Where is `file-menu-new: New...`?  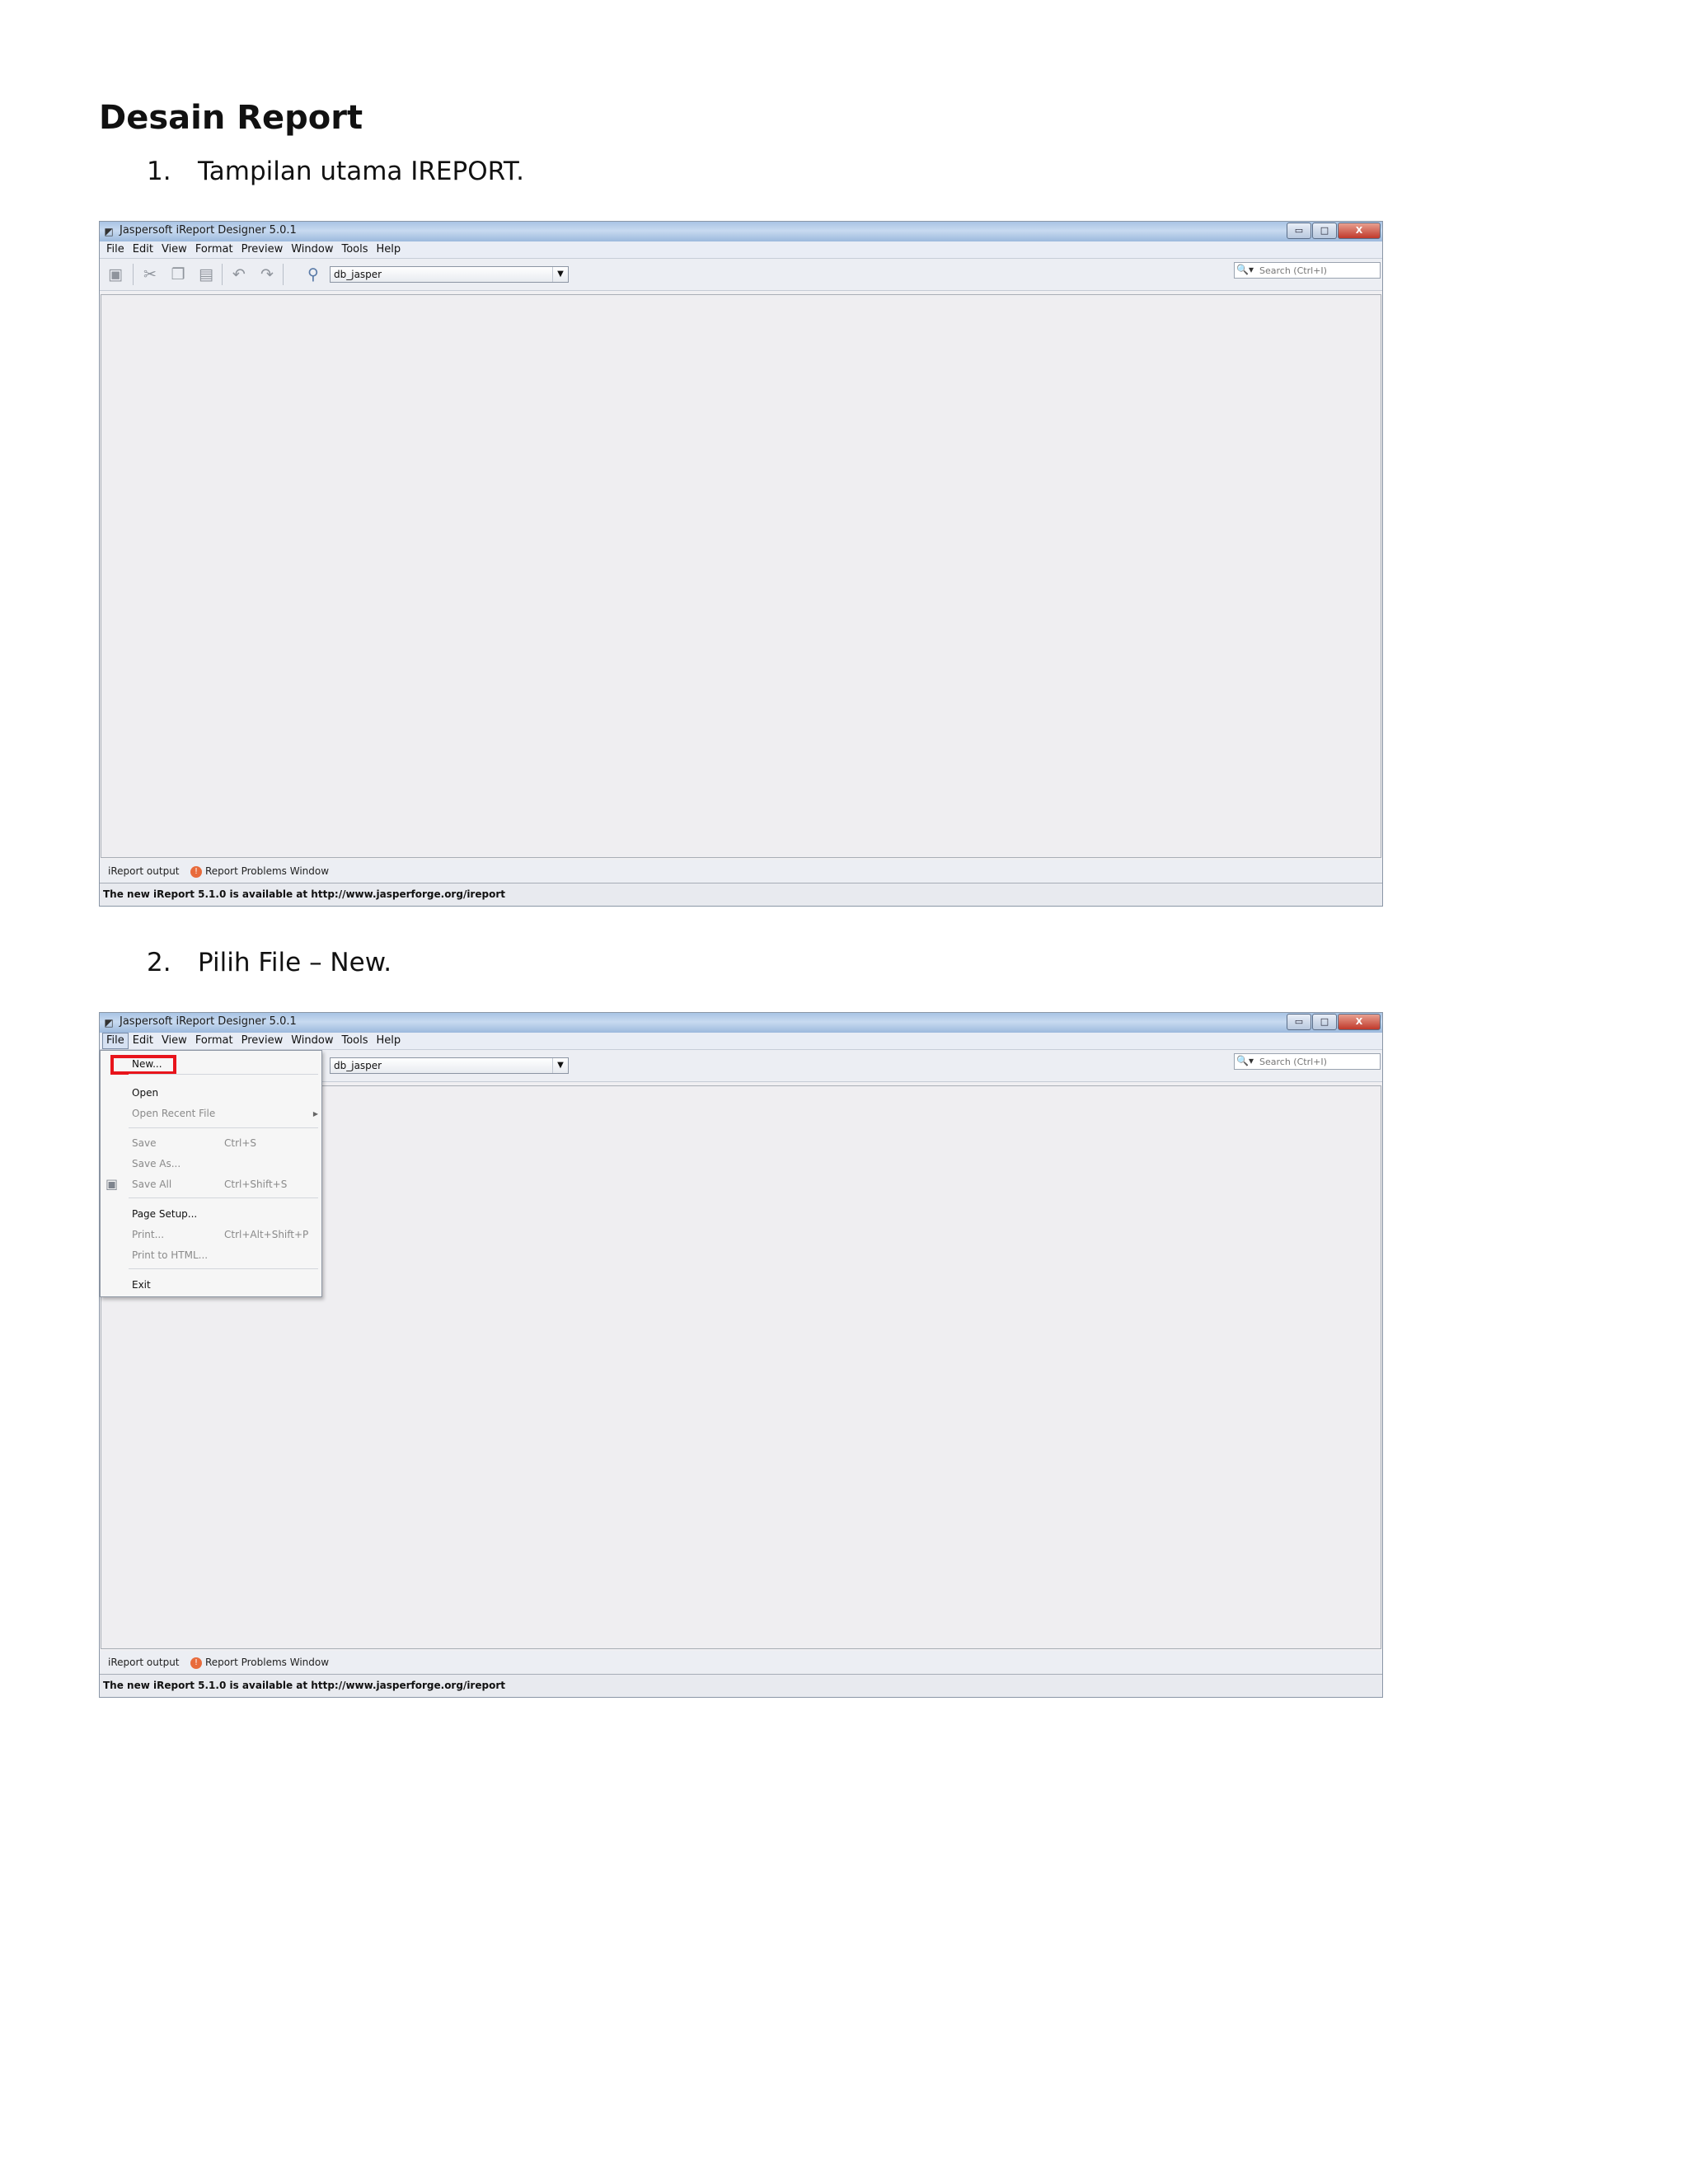 file-menu-new: New... is located at coordinates (147, 1064).